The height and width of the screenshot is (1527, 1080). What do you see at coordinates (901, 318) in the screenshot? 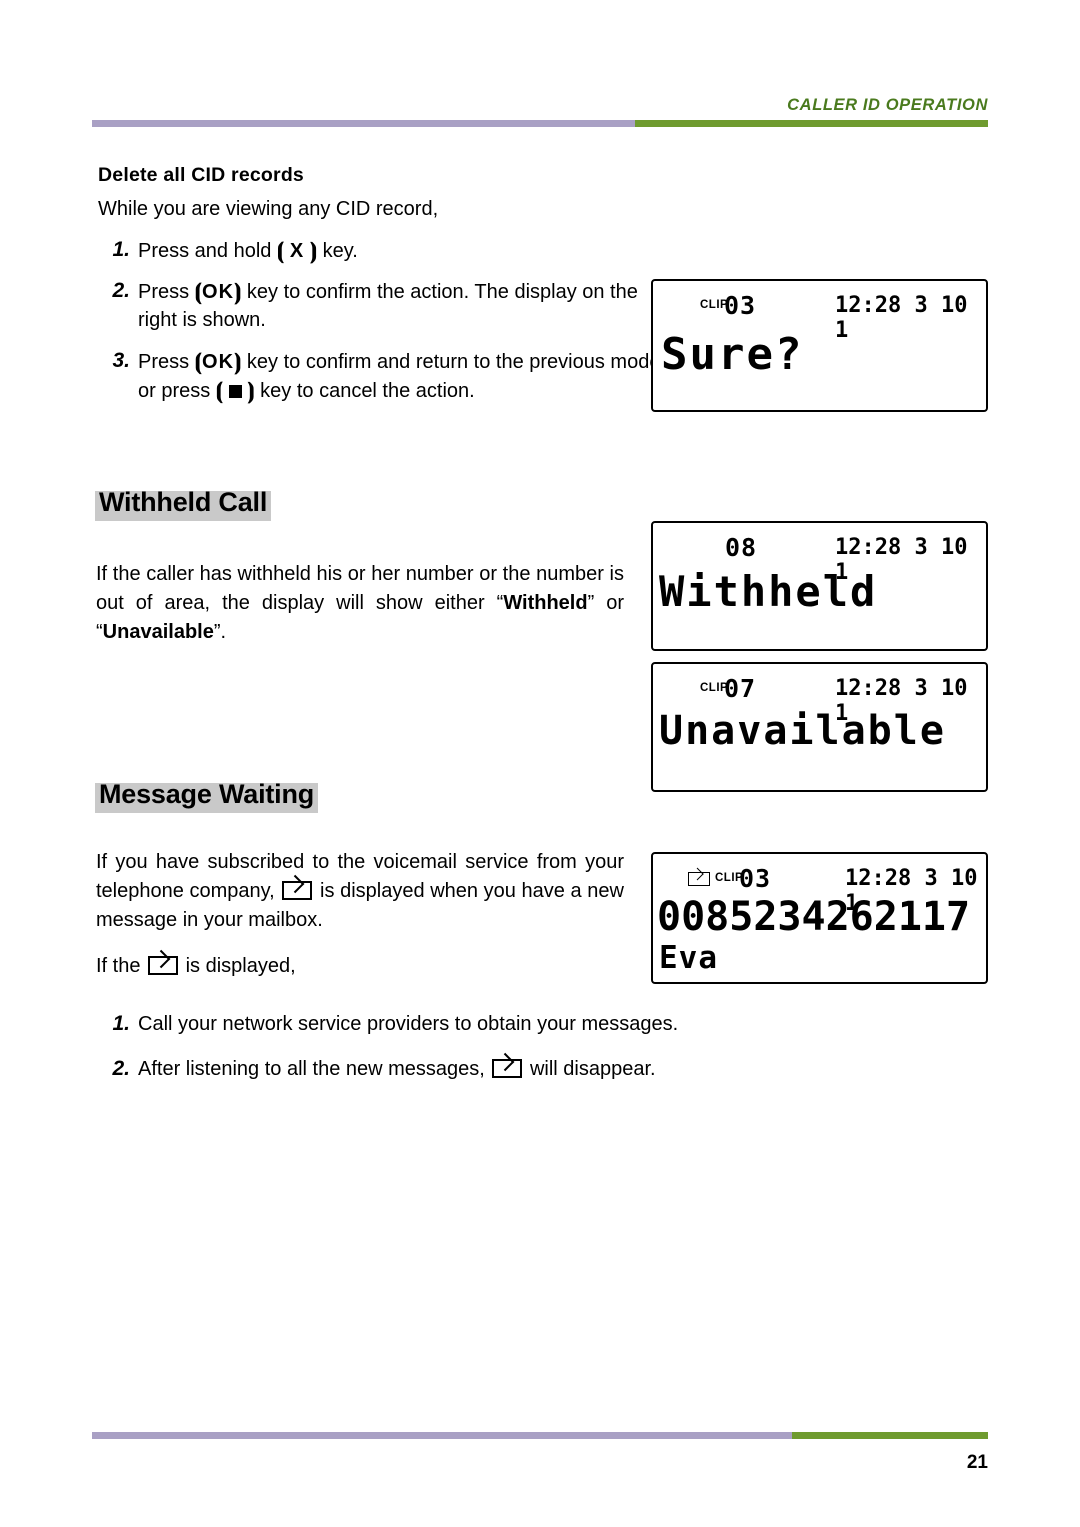
I see `lcd-timestamp: 12:28 3 10 1` at bounding box center [901, 318].